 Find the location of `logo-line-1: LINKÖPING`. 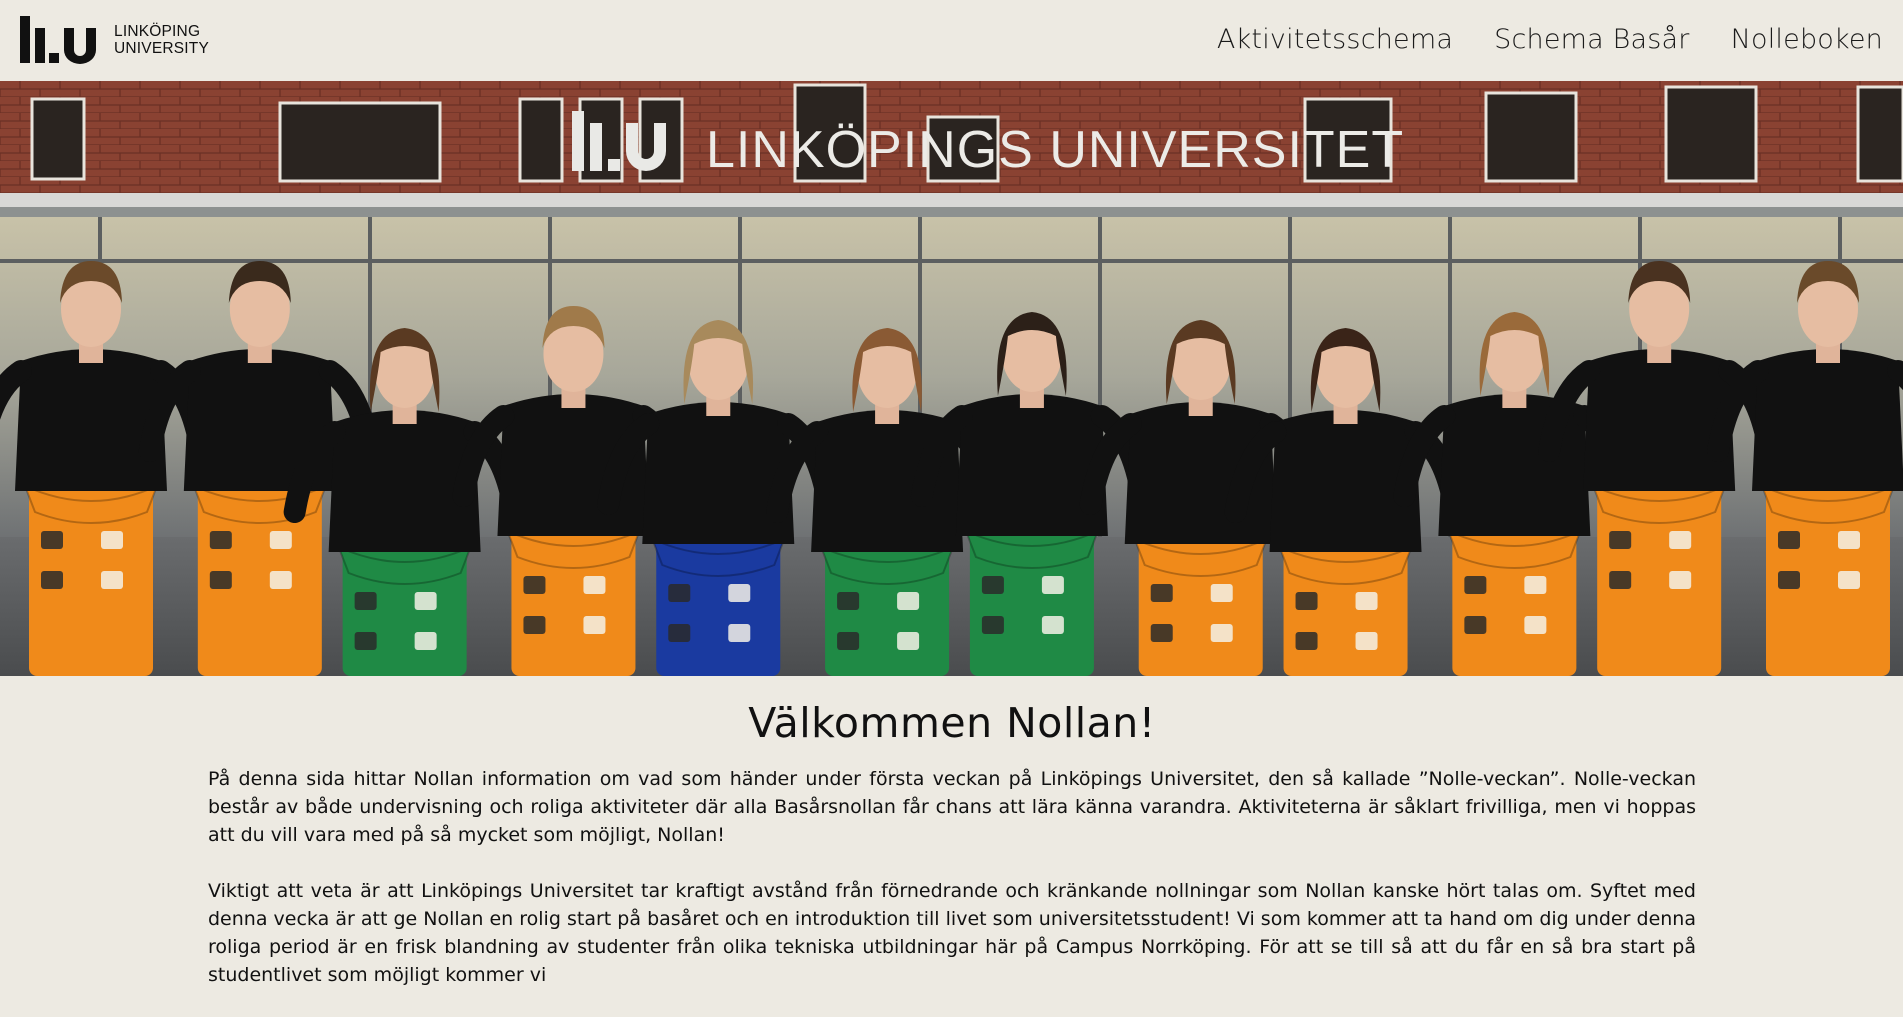

logo-line-1: LINKÖPING is located at coordinates (157, 31).